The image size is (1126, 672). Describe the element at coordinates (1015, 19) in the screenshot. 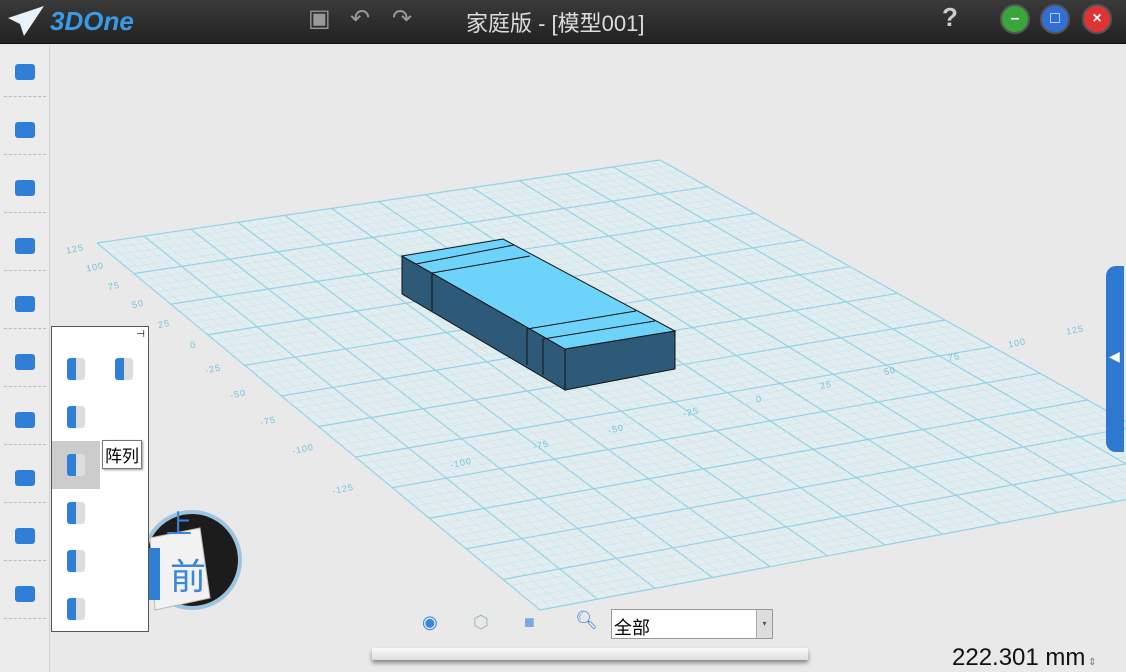

I see `minimize-button: –` at that location.